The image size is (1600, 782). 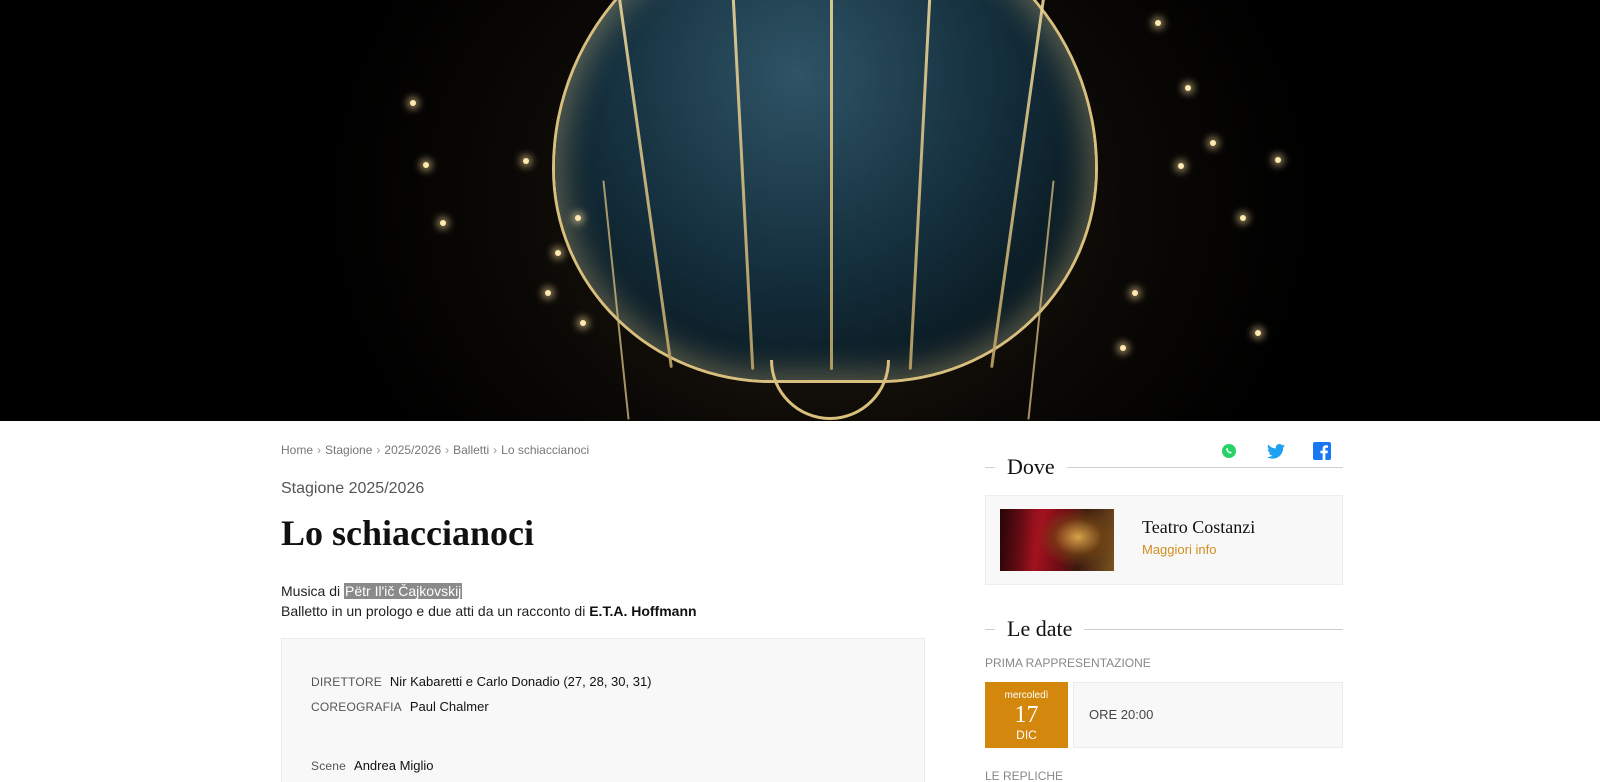 I want to click on breadcrumb-season: 2025/2026, so click(x=412, y=450).